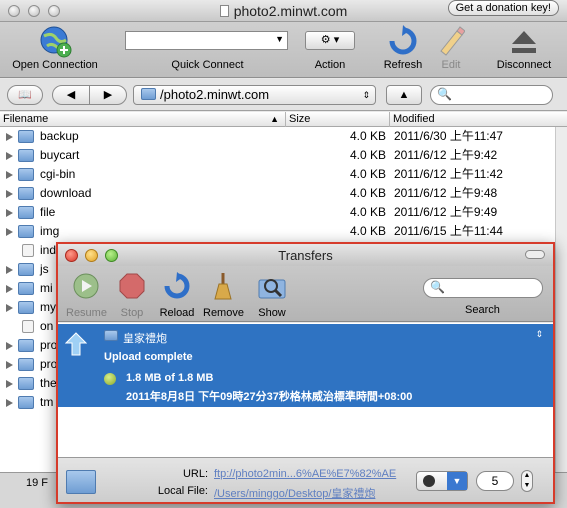  What do you see at coordinates (535, 254) in the screenshot?
I see `toolbar-toggle-button` at bounding box center [535, 254].